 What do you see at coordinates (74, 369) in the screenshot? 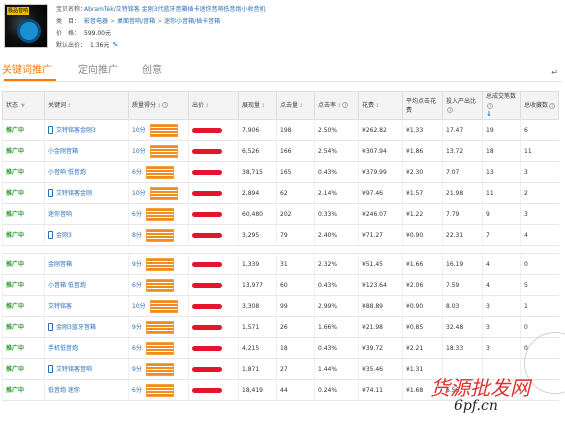
I see `keyword-value: 艾特铭客音响` at bounding box center [74, 369].